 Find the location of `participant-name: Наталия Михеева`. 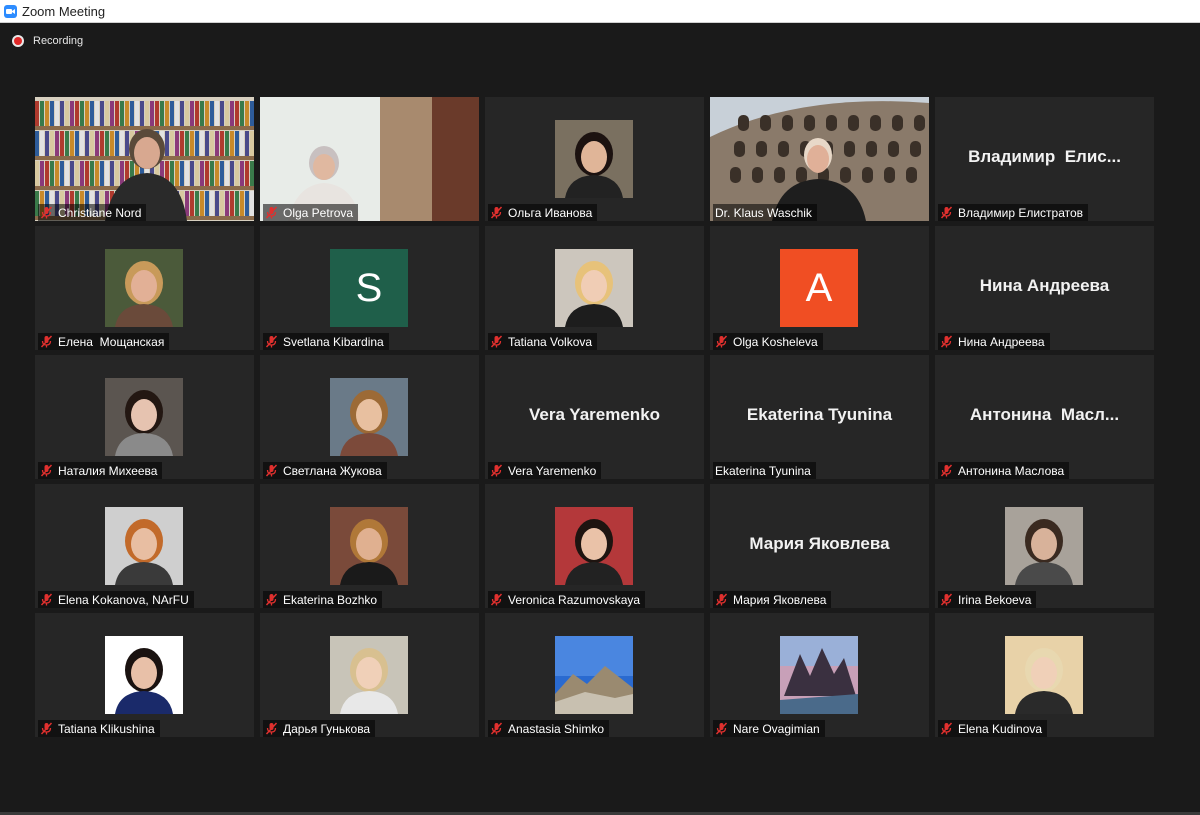

participant-name: Наталия Михеева is located at coordinates (108, 470).